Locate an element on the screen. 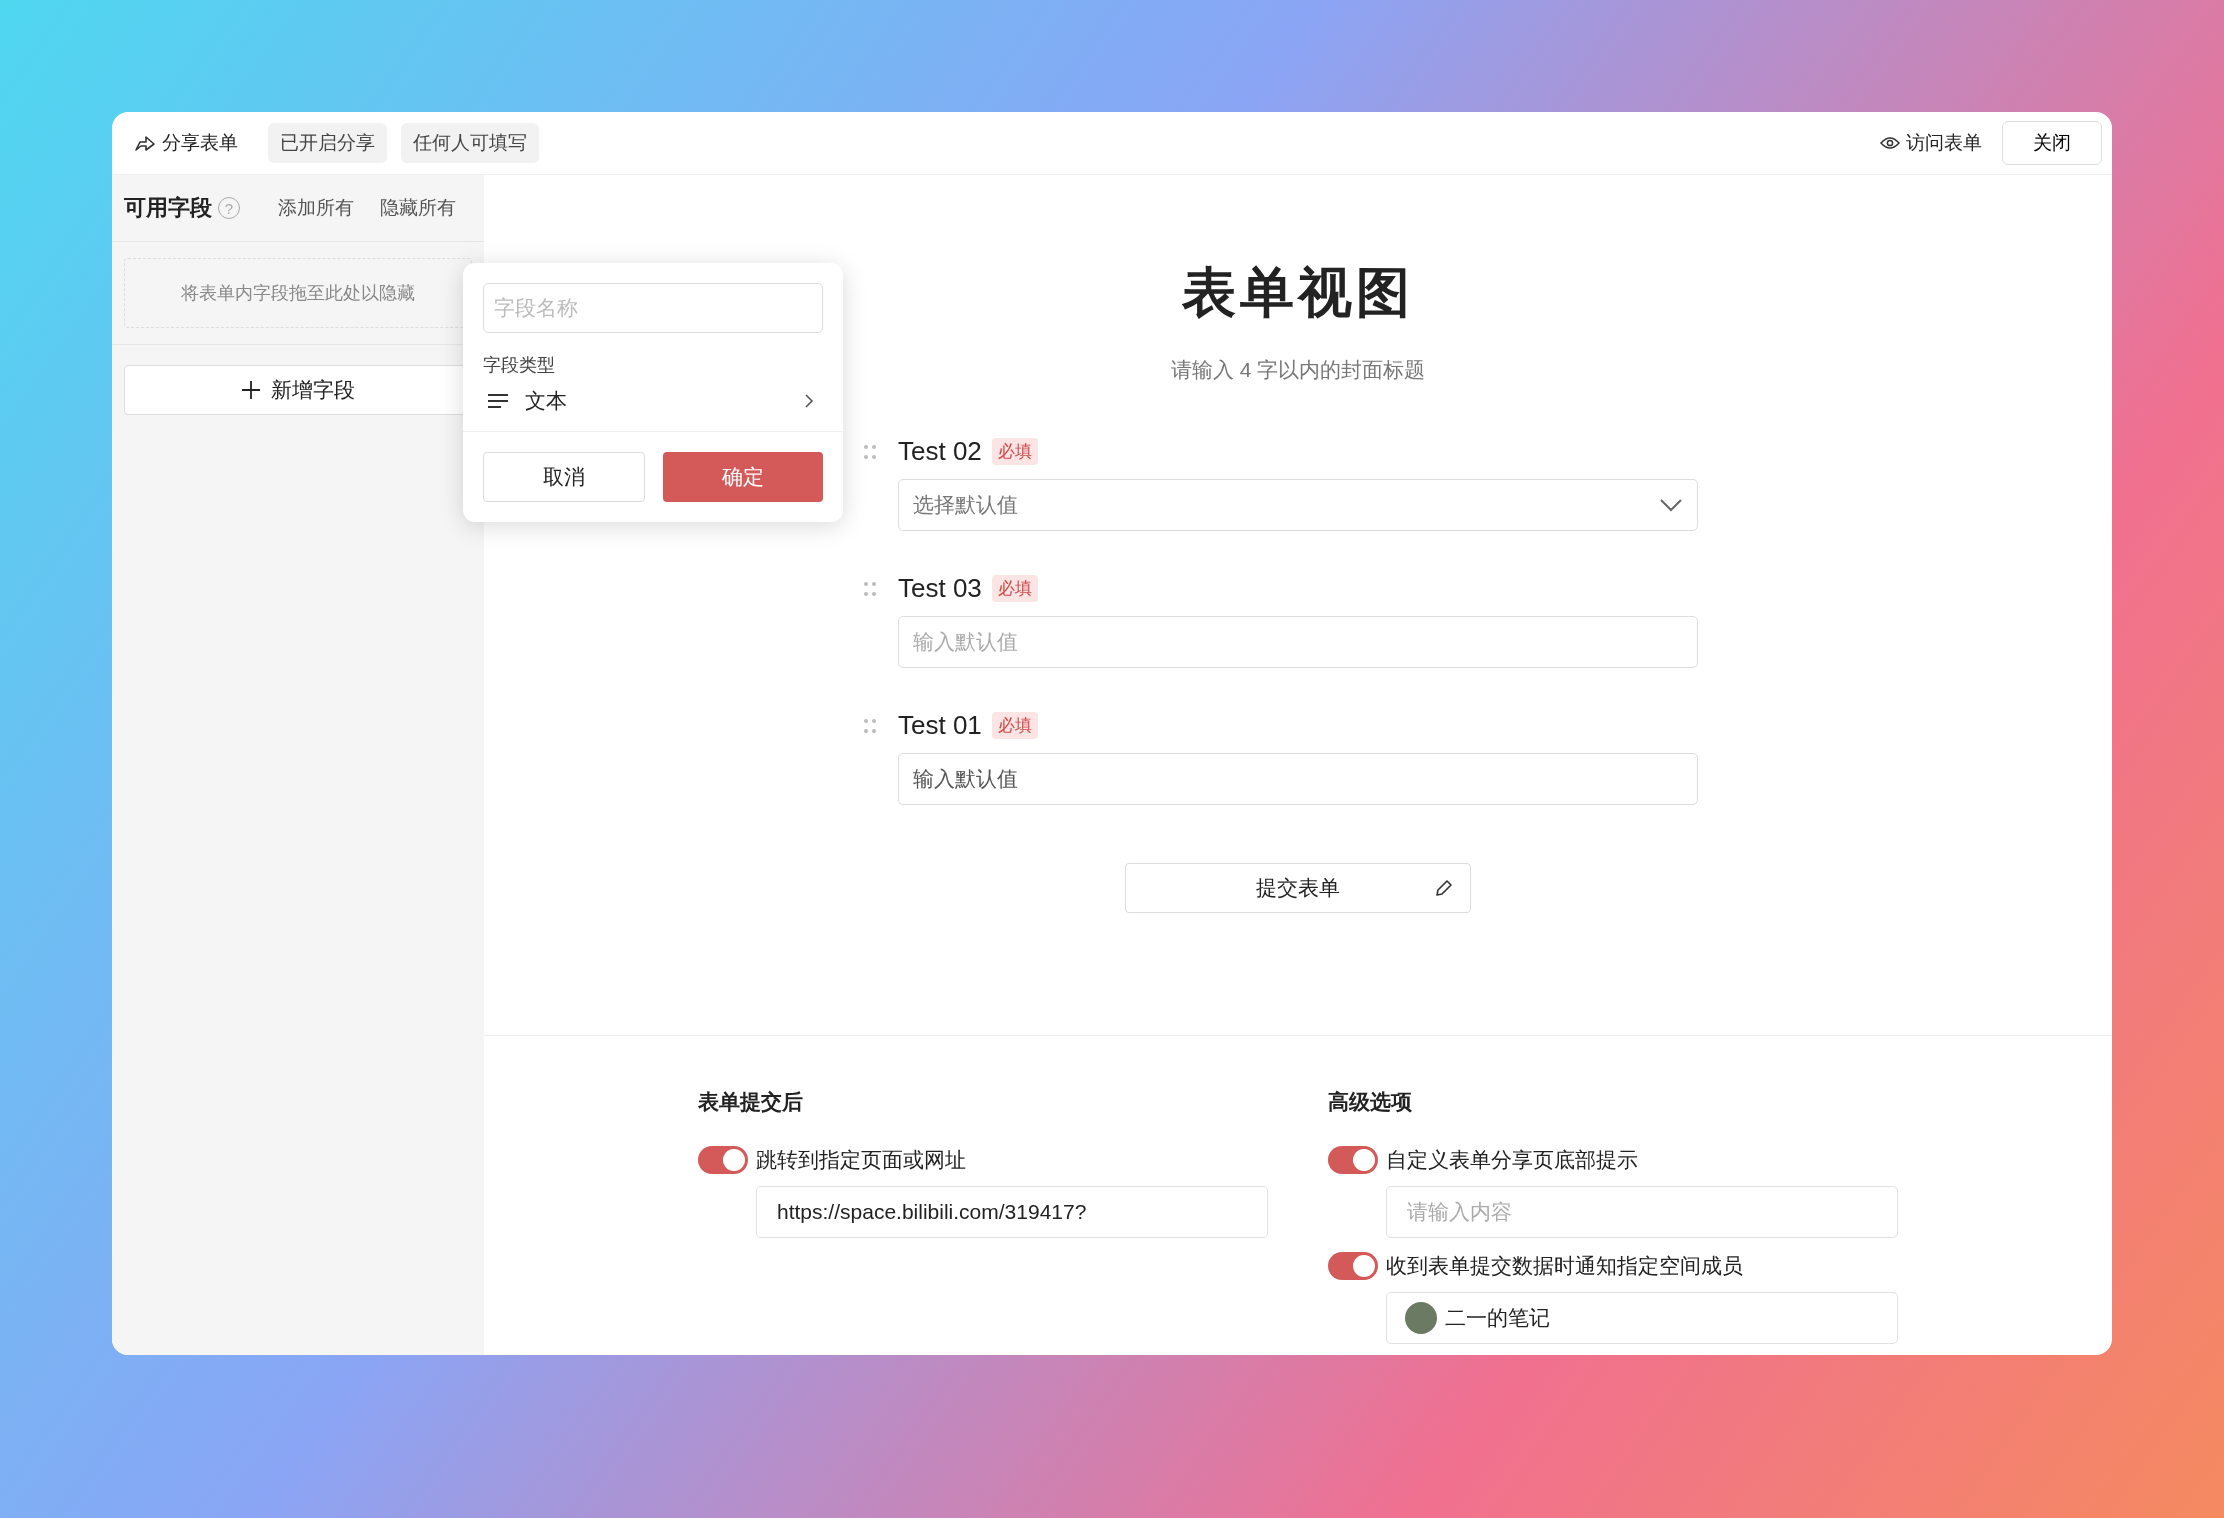 The image size is (2224, 1518). field-label: Test 03 is located at coordinates (940, 588).